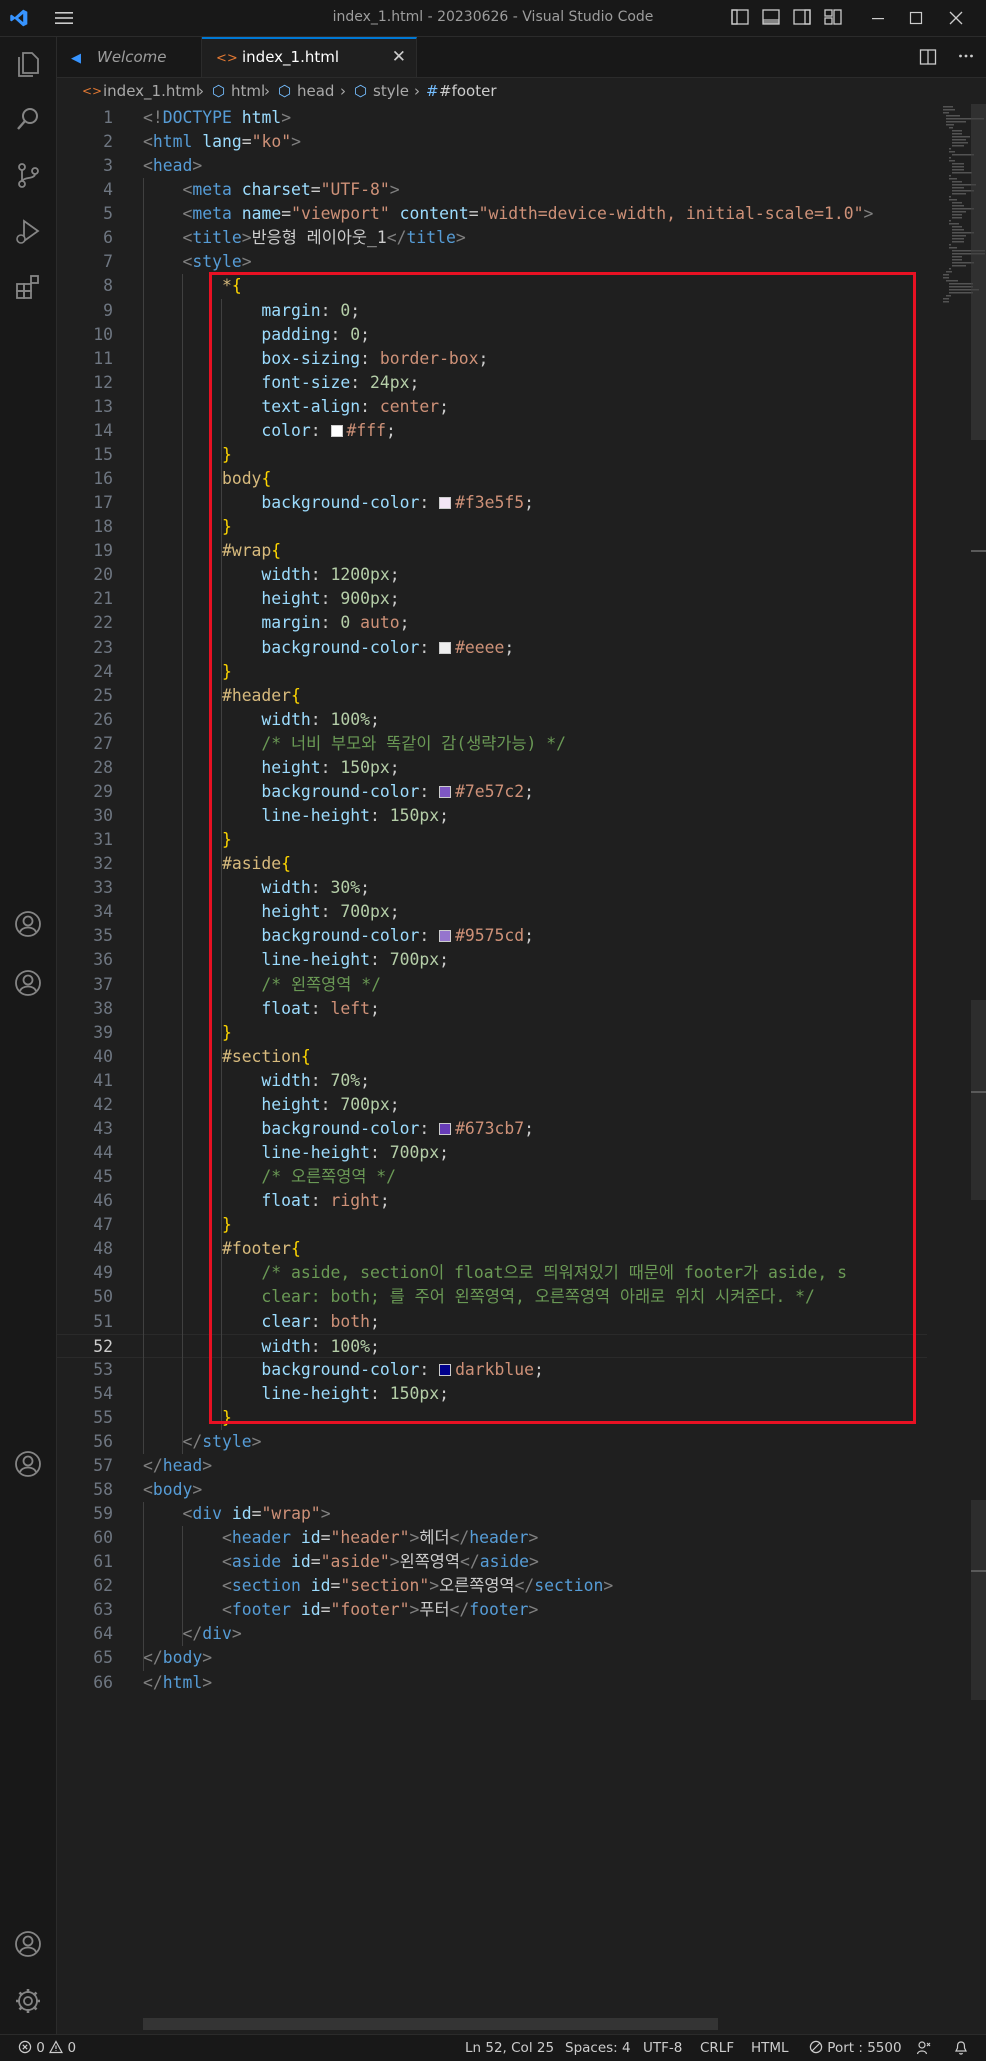 Image resolution: width=986 pixels, height=2061 pixels. I want to click on line-number: 66, so click(103, 1682).